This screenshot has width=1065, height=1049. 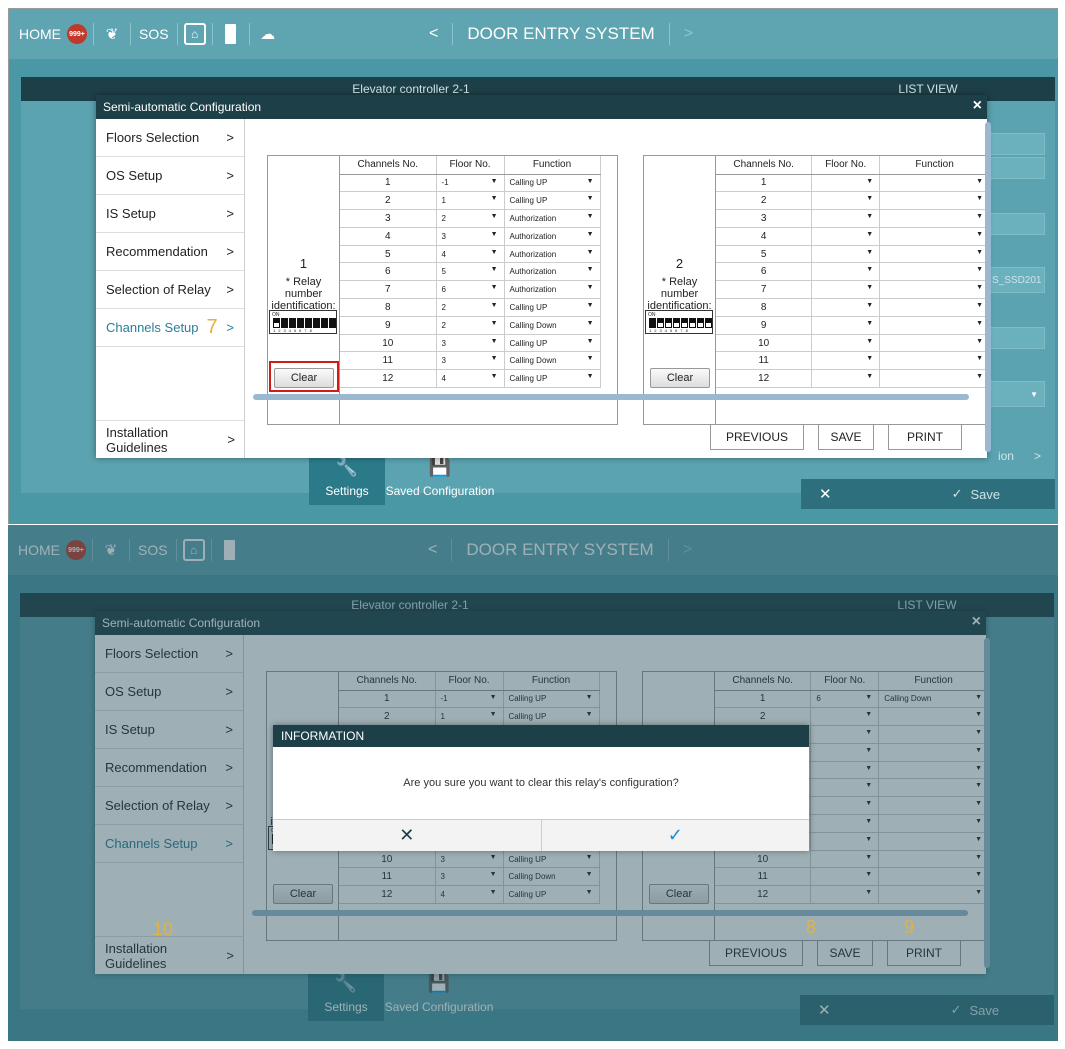 I want to click on floor-select: 1, so click(x=470, y=201).